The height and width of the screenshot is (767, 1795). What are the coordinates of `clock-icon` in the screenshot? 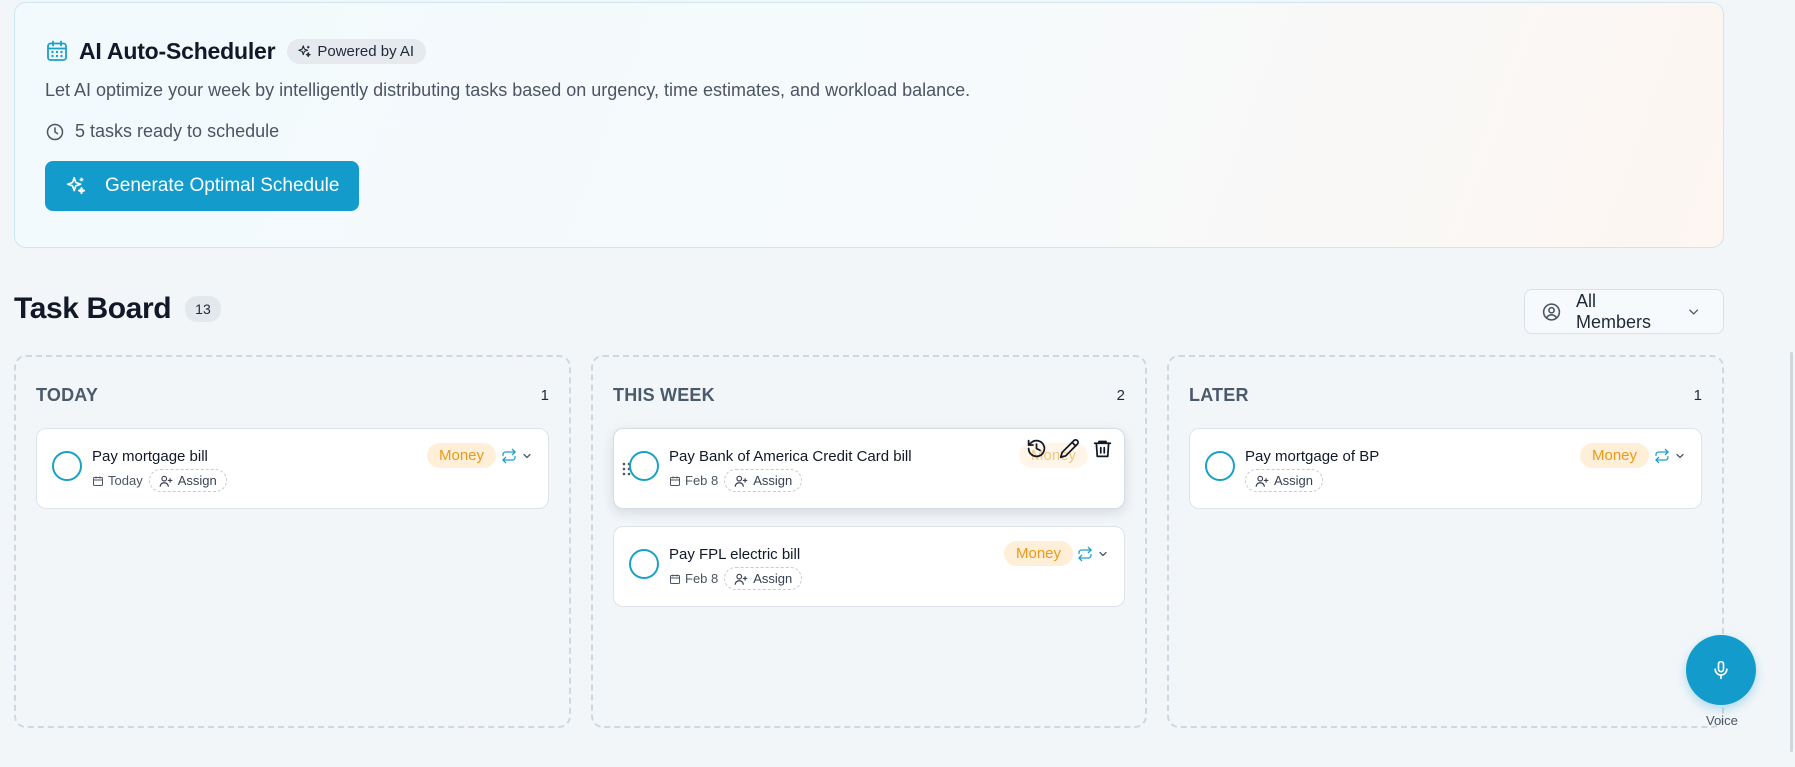 It's located at (55, 131).